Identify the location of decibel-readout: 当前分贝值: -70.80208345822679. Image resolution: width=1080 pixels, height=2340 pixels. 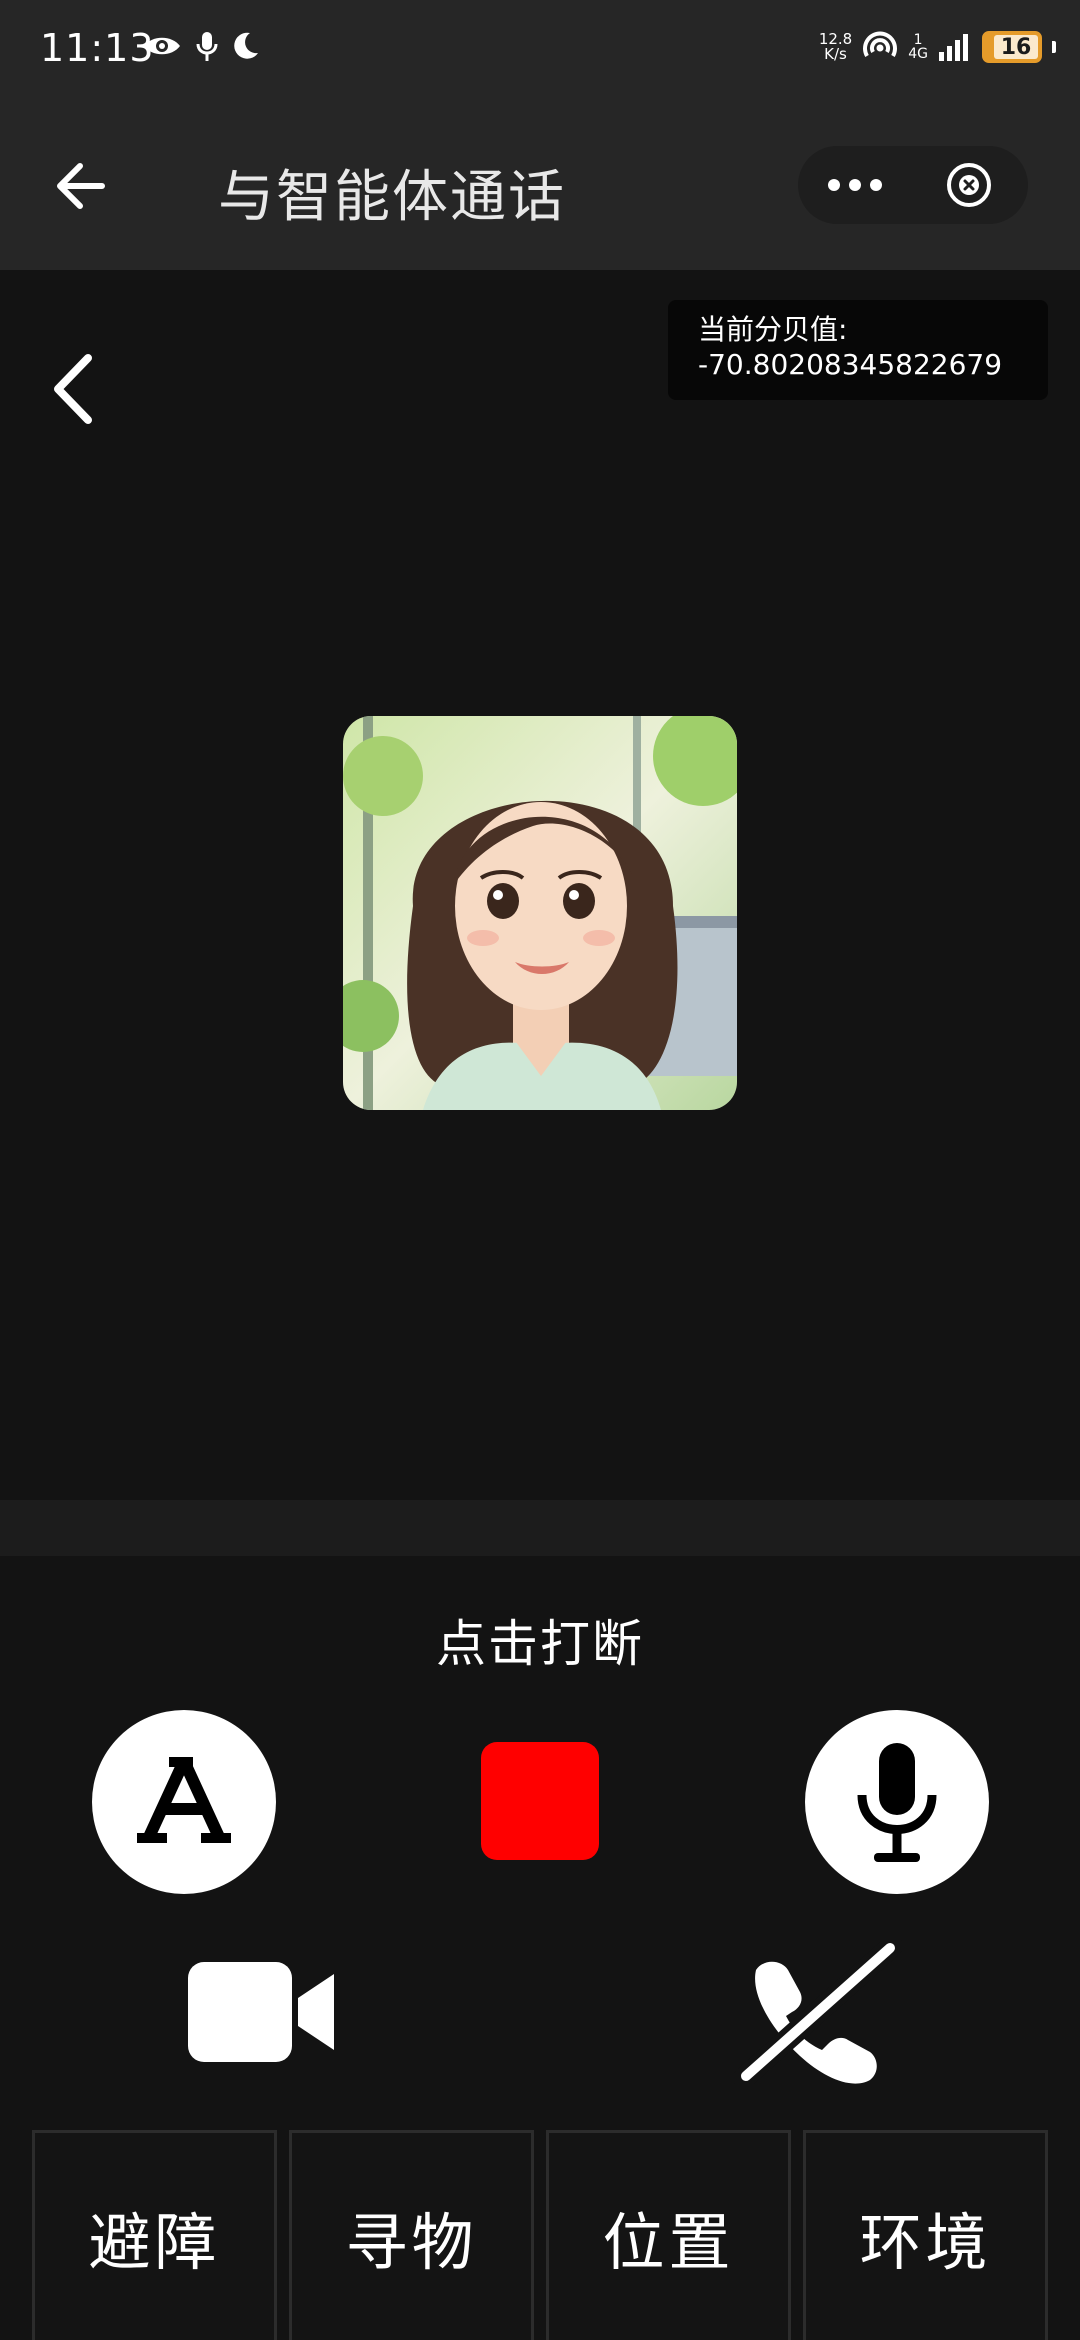
(858, 350).